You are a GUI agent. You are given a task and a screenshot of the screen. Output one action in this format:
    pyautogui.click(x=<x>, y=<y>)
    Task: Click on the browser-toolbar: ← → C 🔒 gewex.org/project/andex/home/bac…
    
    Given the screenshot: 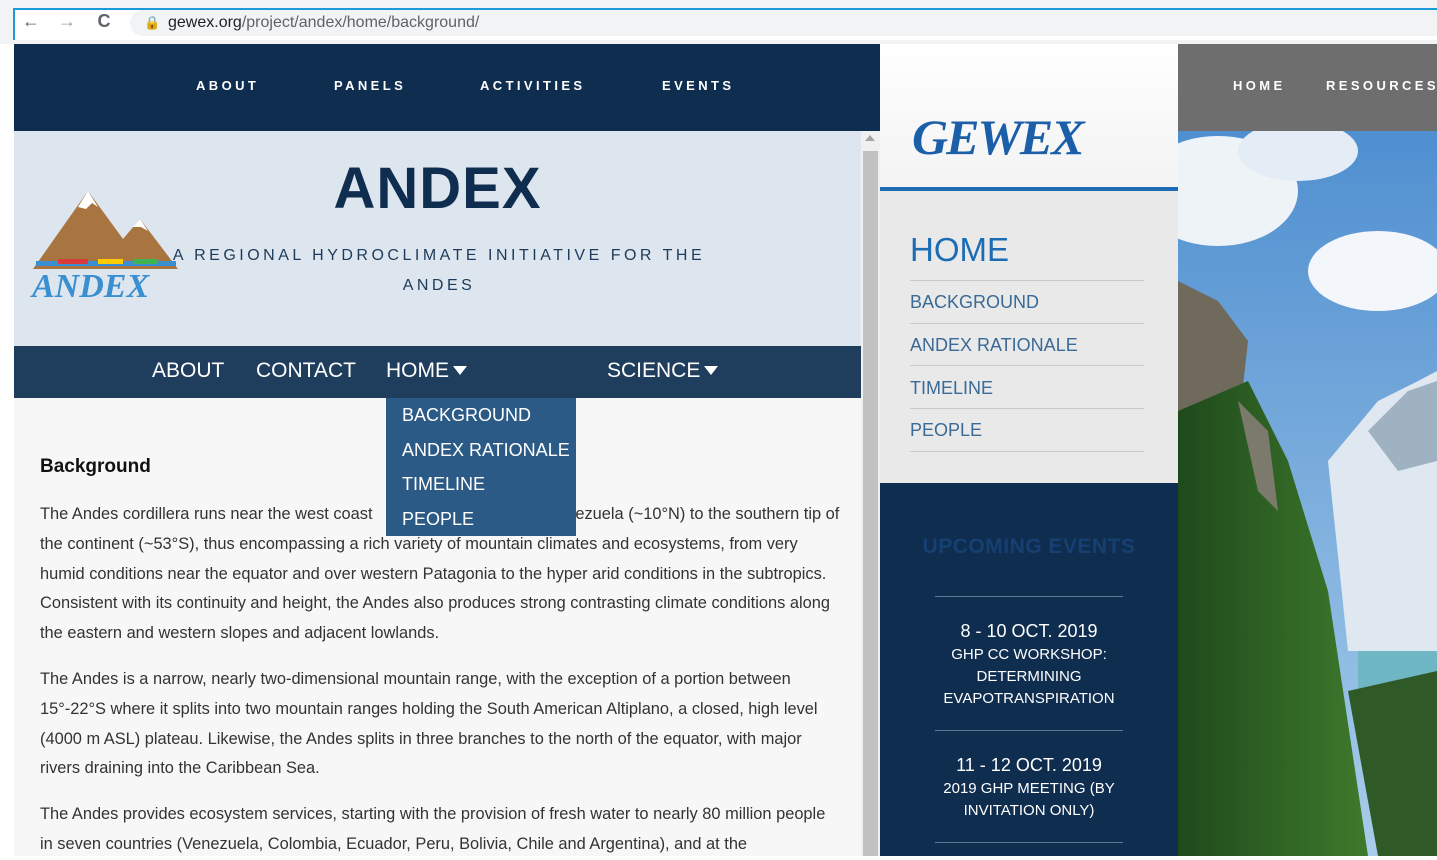 What is the action you would take?
    pyautogui.click(x=718, y=22)
    